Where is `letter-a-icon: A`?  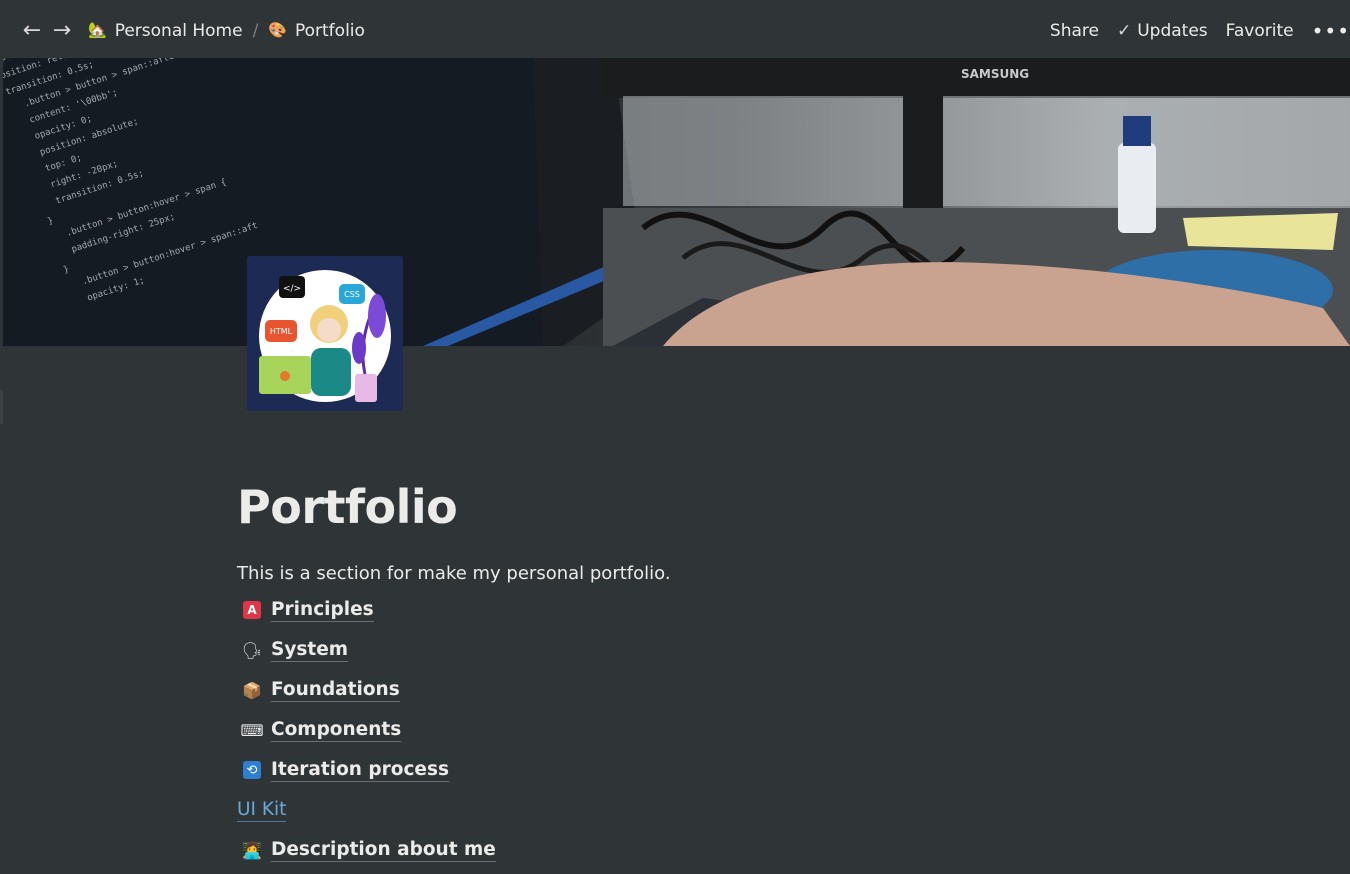 letter-a-icon: A is located at coordinates (252, 610).